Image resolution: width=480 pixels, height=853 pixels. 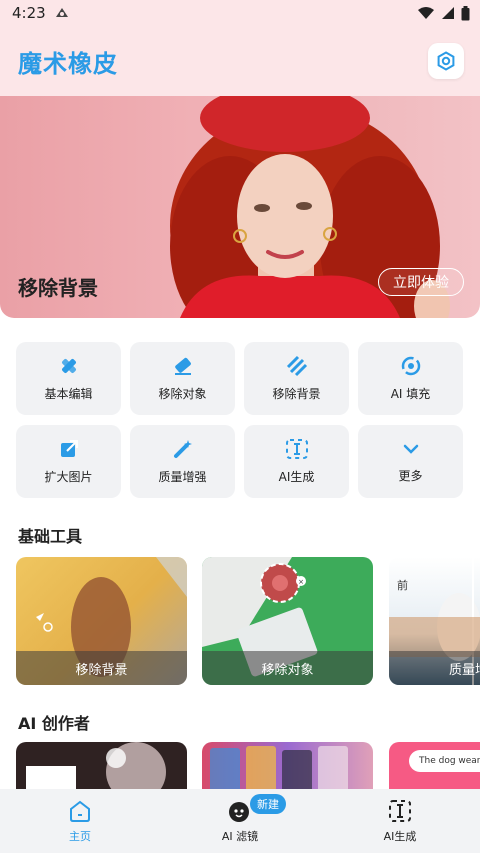 What do you see at coordinates (448, 13) in the screenshot?
I see `signal-icon` at bounding box center [448, 13].